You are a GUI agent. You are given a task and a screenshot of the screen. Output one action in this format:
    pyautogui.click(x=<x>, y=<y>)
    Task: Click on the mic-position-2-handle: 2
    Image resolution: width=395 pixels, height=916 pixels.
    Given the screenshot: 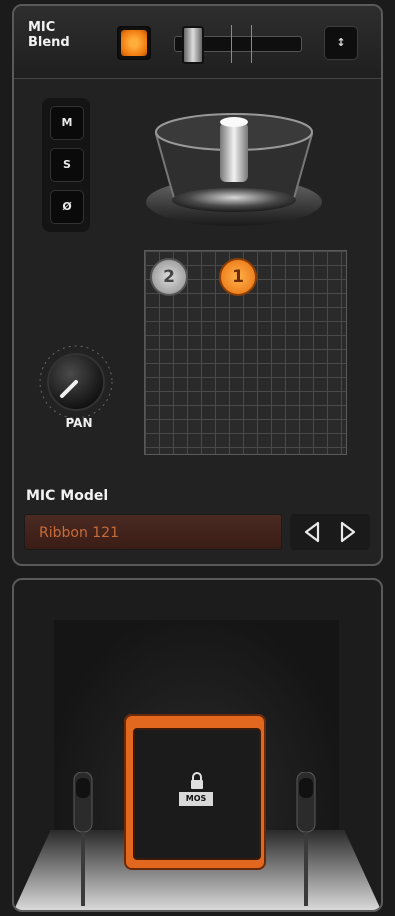 What is the action you would take?
    pyautogui.click(x=169, y=277)
    